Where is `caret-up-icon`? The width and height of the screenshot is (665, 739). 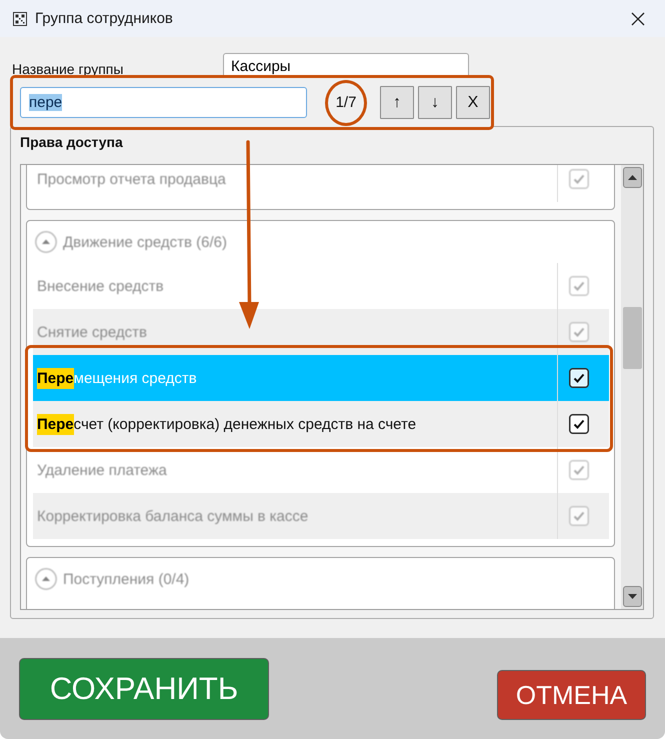 caret-up-icon is located at coordinates (632, 177).